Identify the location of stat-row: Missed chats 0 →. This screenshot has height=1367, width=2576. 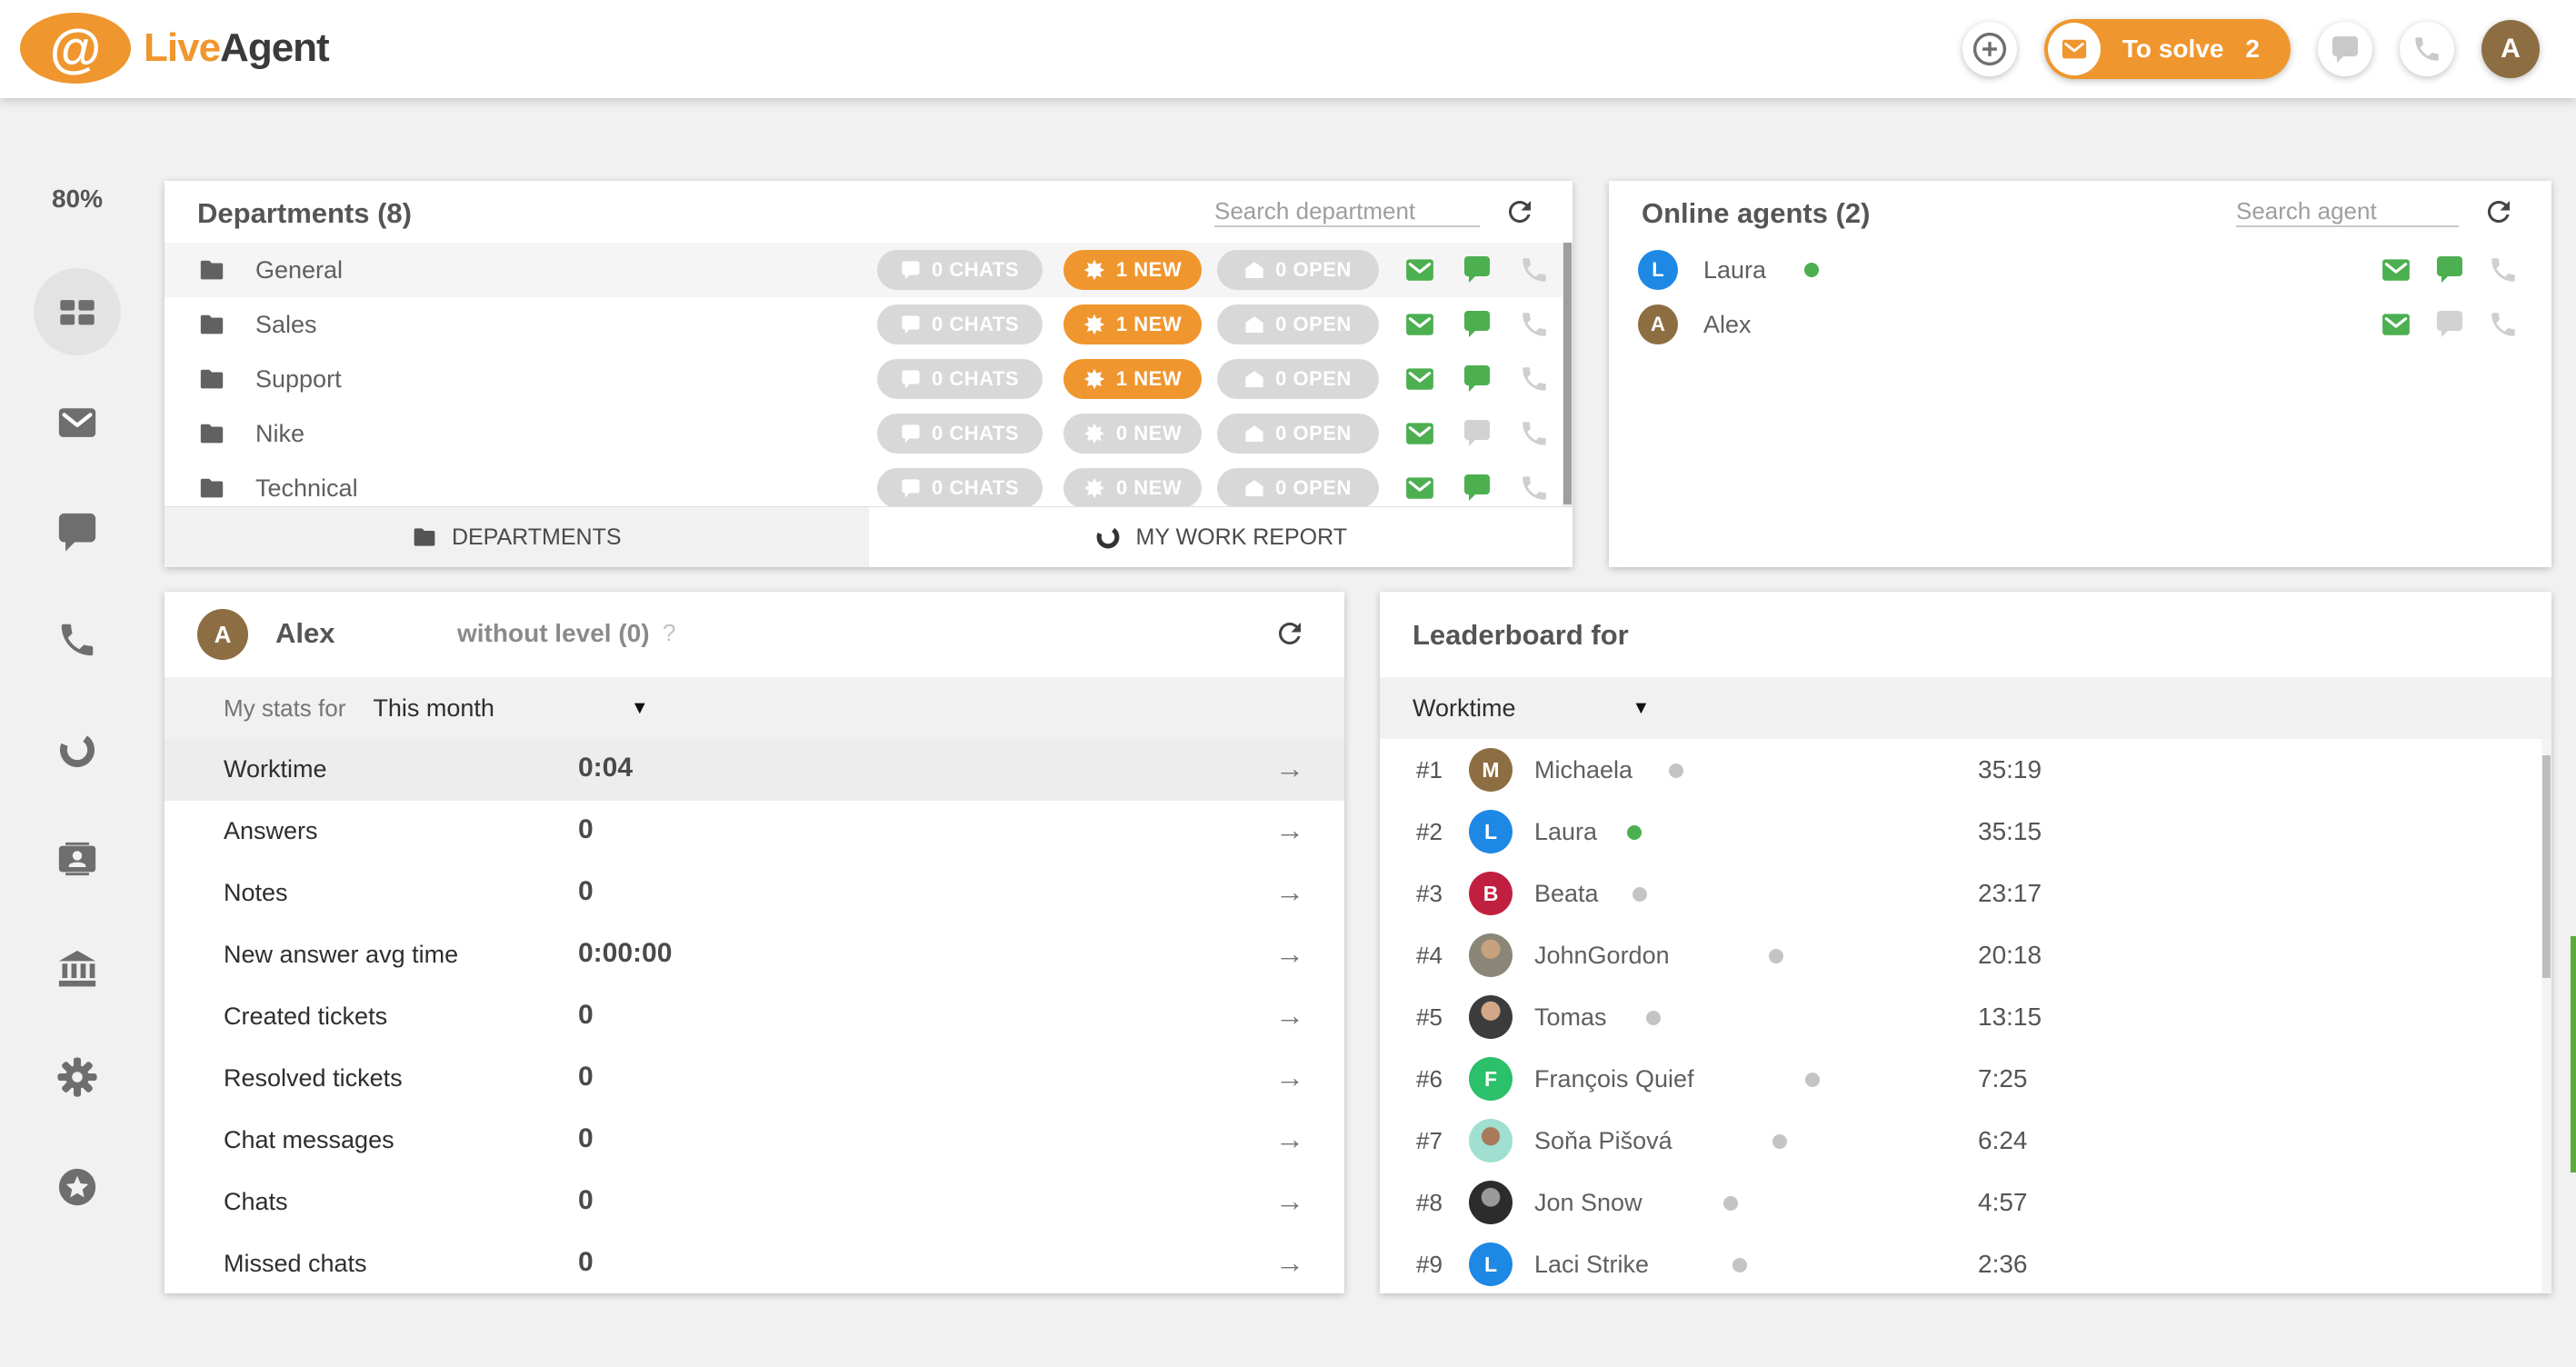
(754, 1263).